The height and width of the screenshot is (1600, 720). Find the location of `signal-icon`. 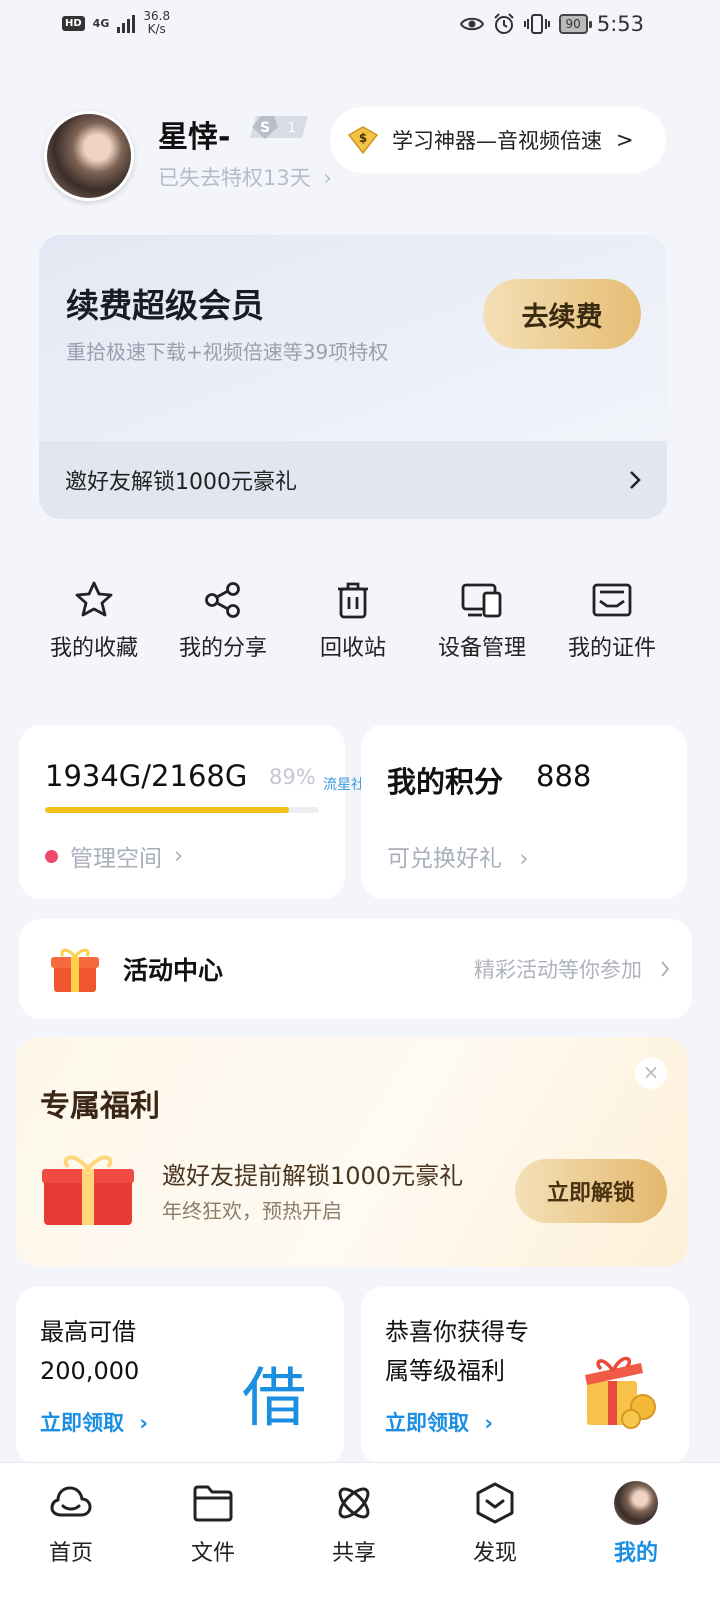

signal-icon is located at coordinates (126, 23).